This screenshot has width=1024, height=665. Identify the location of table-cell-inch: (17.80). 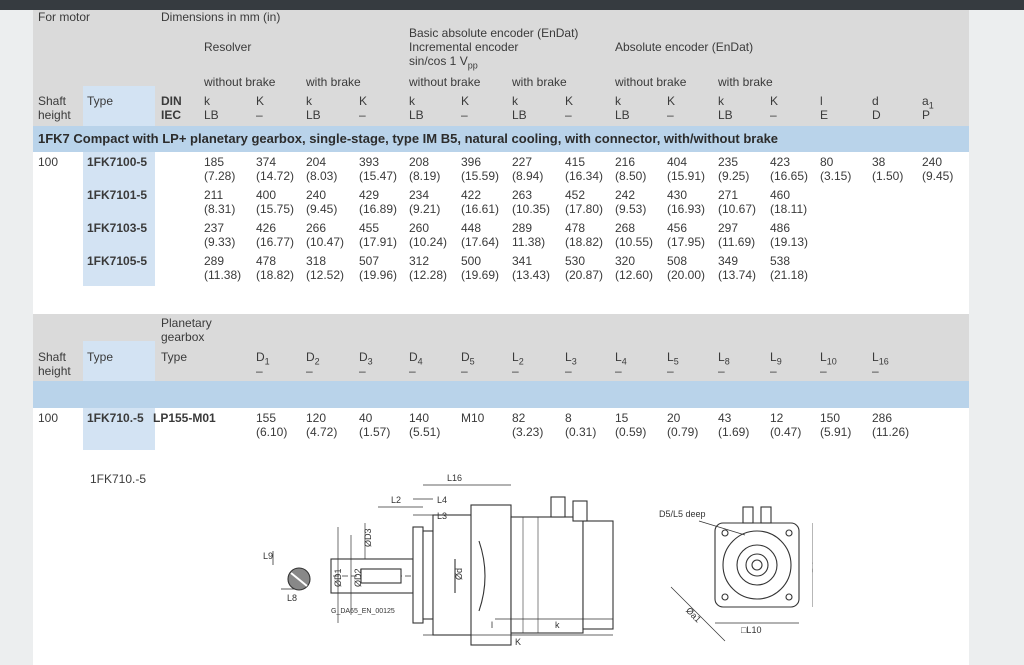
(584, 209).